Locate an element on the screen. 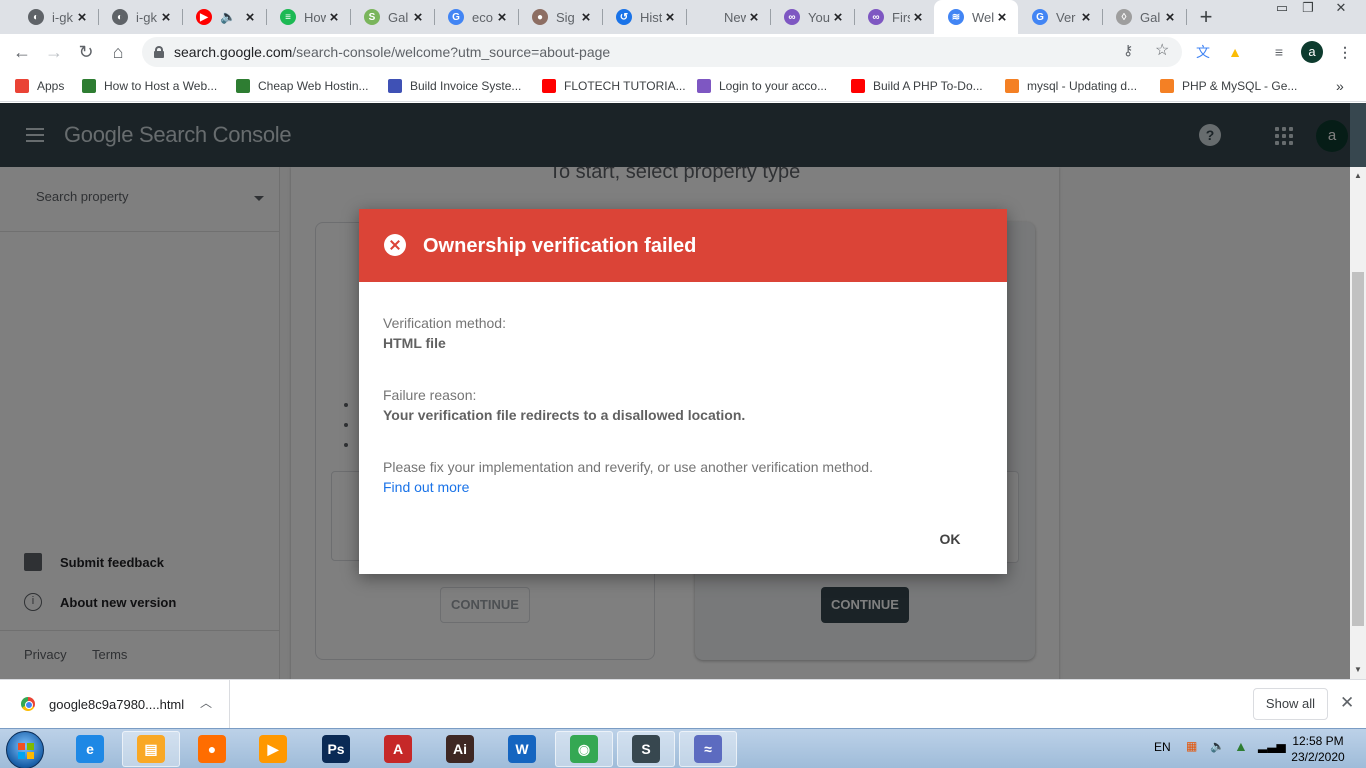  method-value: HTML file is located at coordinates (414, 343).